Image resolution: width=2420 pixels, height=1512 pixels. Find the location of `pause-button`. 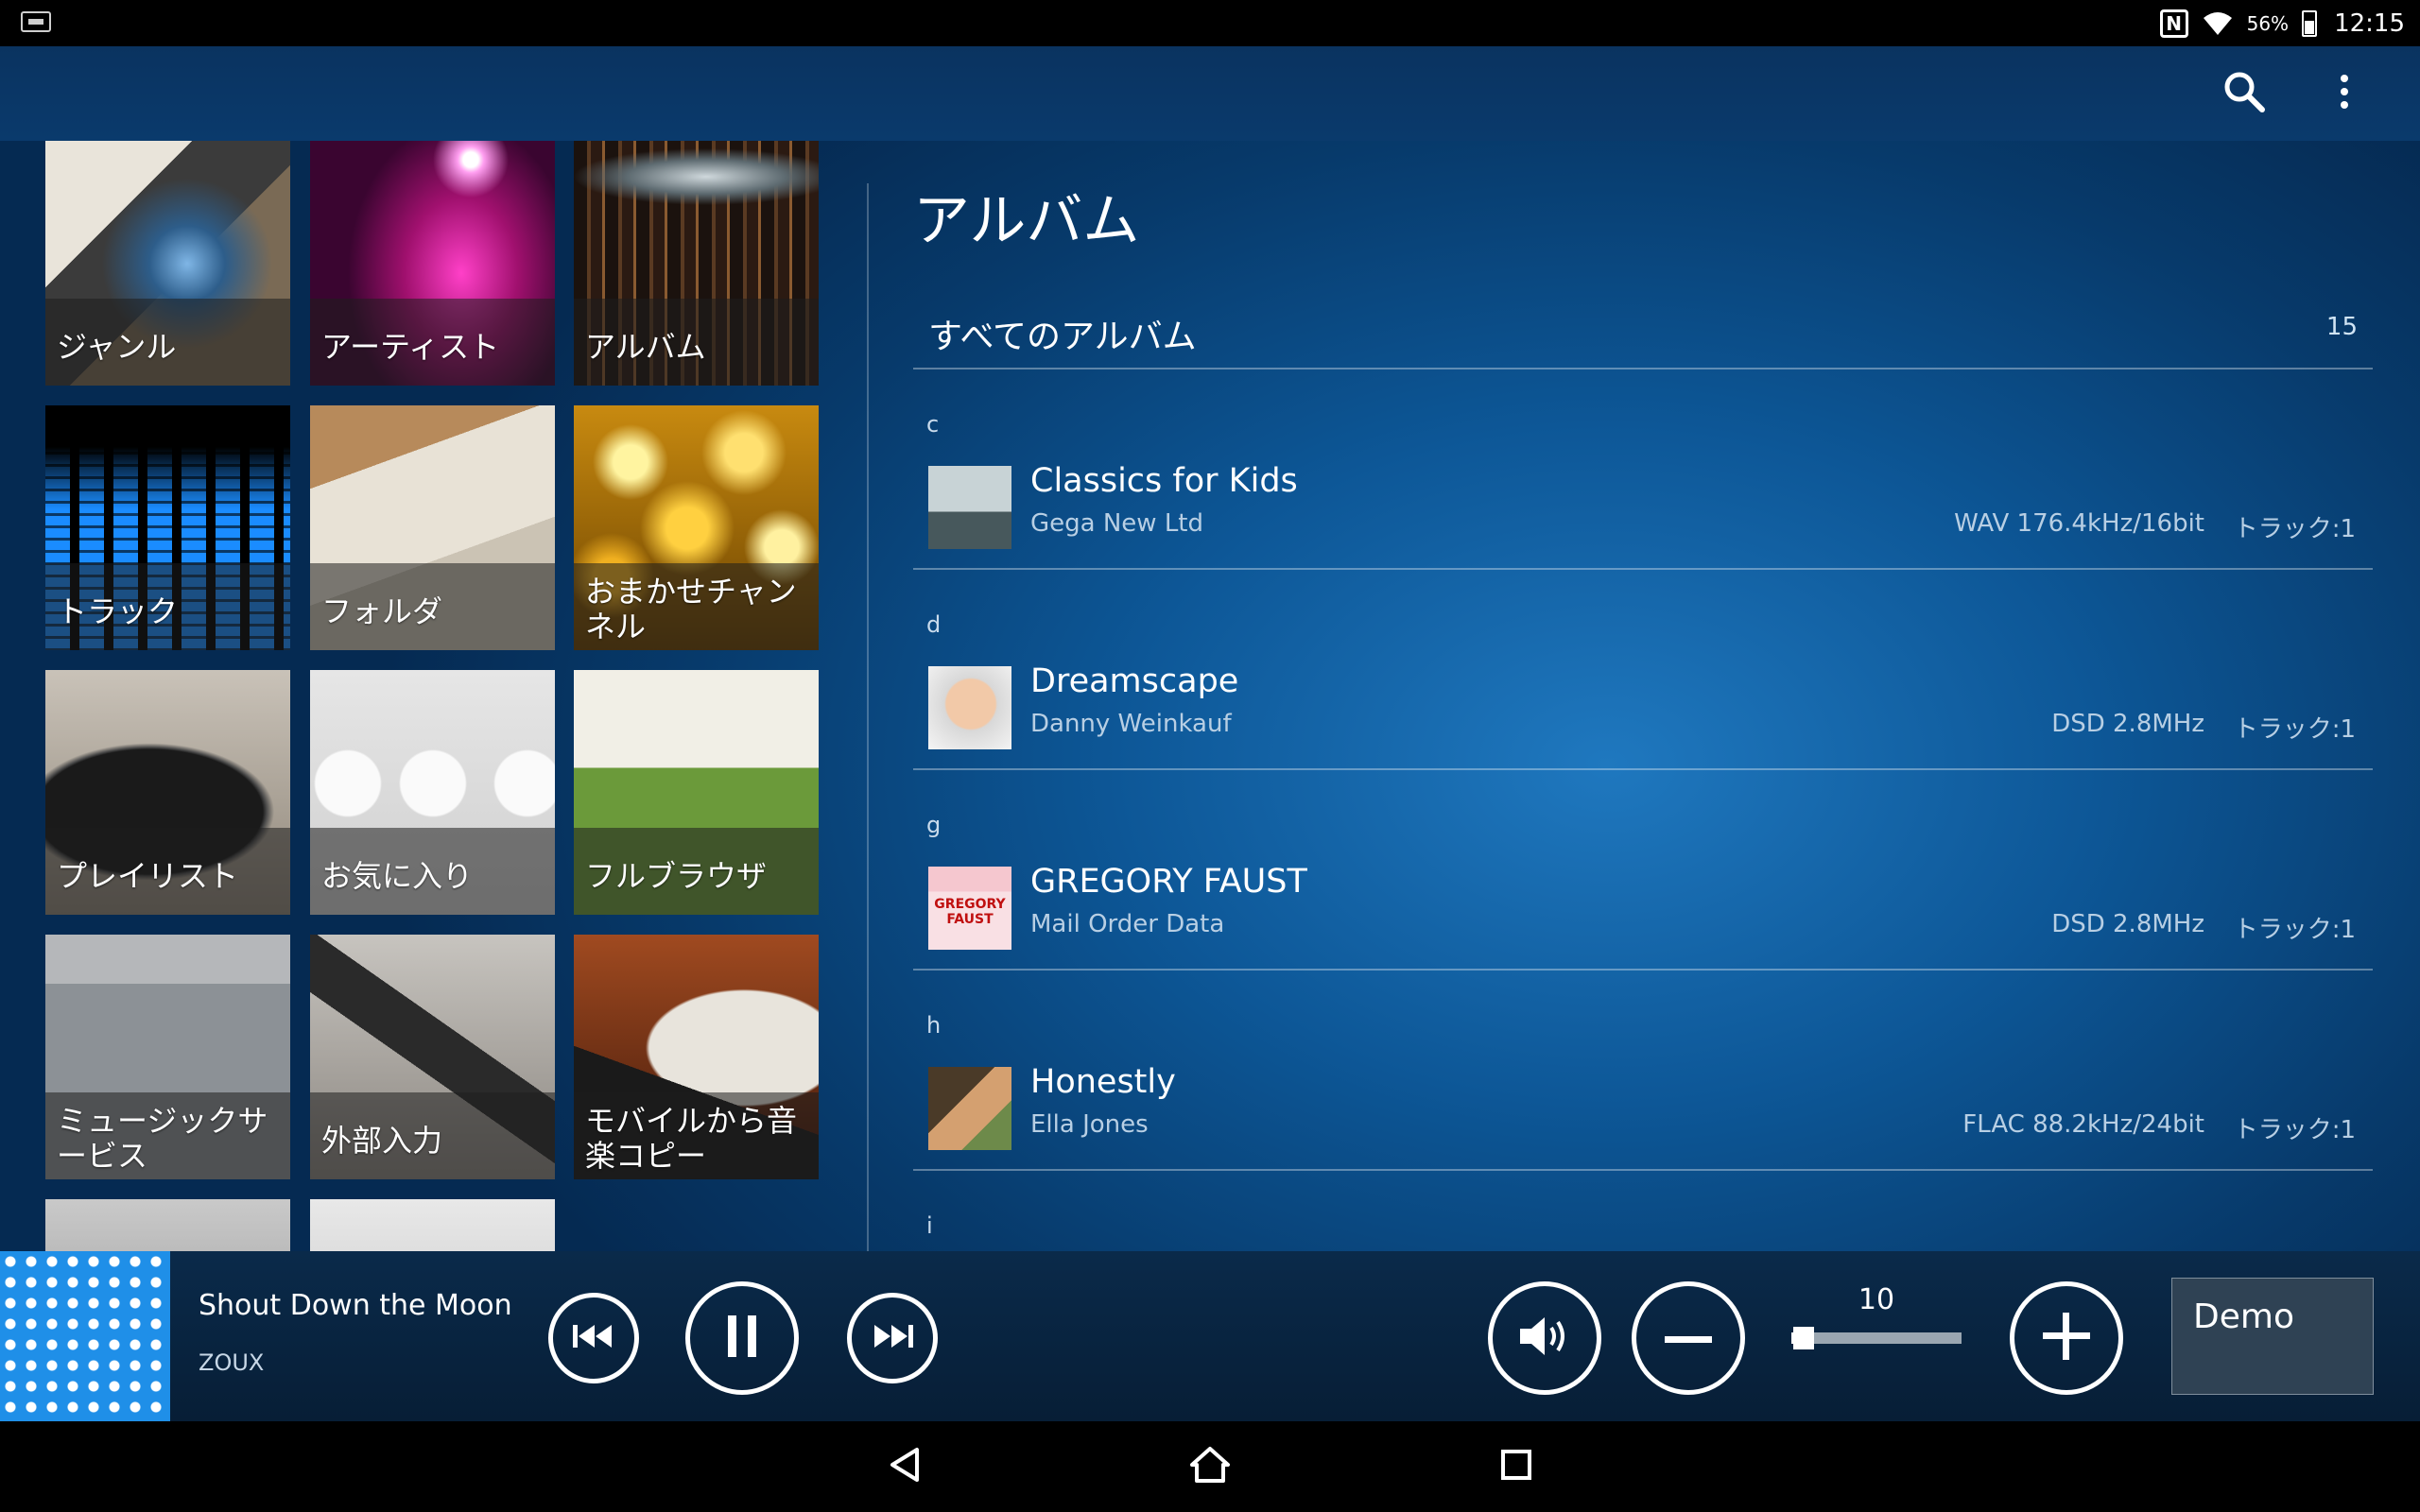

pause-button is located at coordinates (742, 1338).